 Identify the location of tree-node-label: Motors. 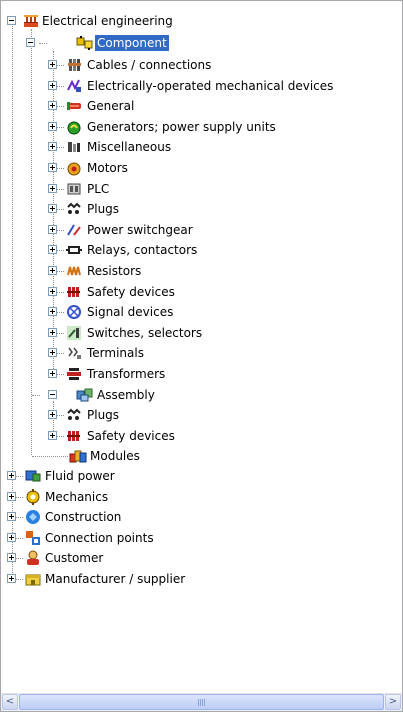
(107, 168).